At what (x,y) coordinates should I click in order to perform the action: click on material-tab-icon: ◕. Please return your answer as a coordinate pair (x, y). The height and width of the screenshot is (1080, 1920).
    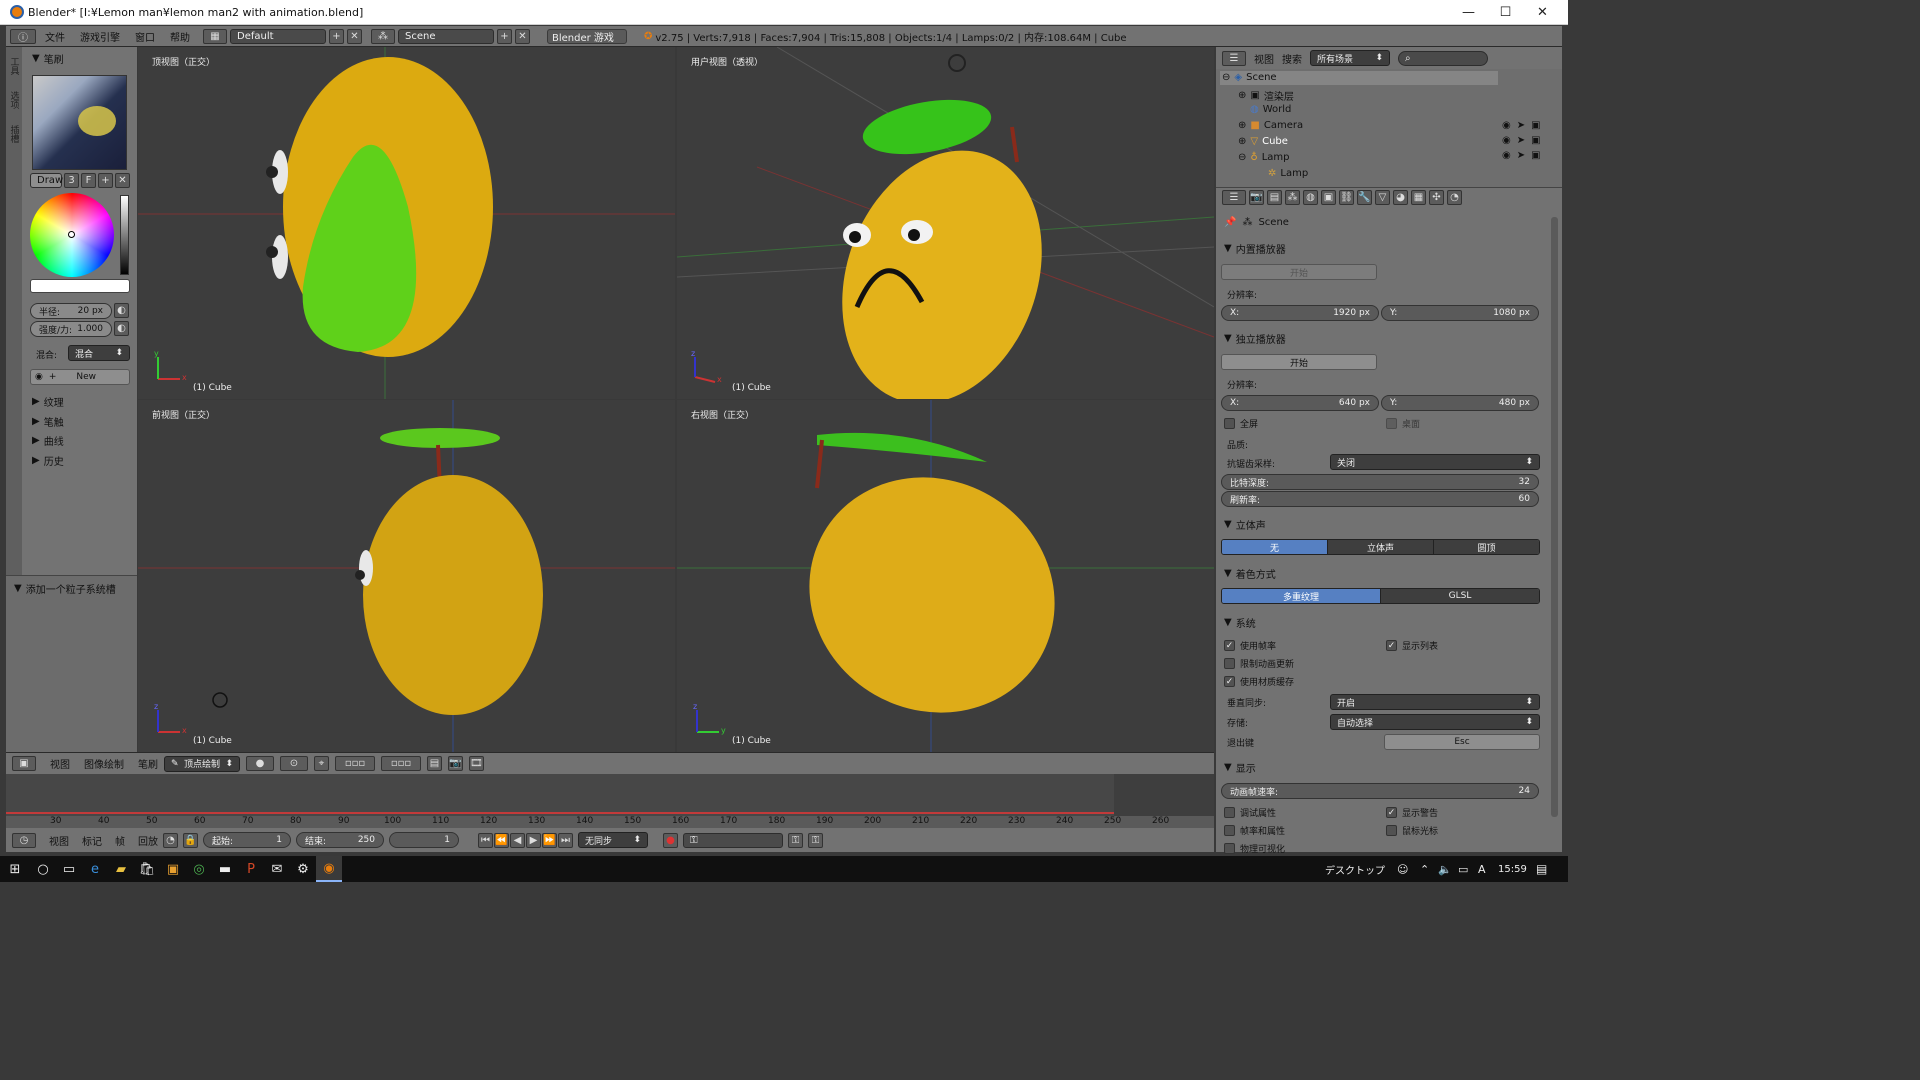
    Looking at the image, I should click on (1400, 197).